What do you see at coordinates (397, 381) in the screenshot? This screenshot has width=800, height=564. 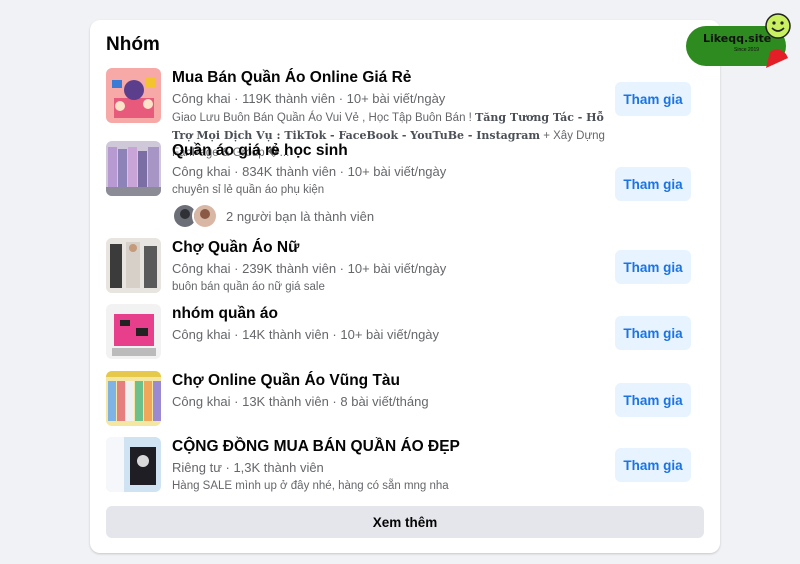 I see `group-name: Chợ Online Quần Áo Vũng Tàu` at bounding box center [397, 381].